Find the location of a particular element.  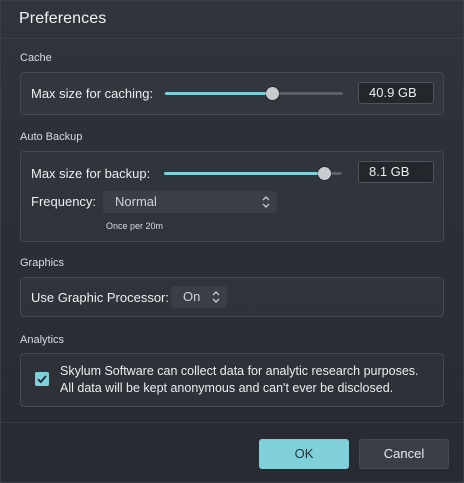

cancel-button: Cancel is located at coordinates (404, 454).